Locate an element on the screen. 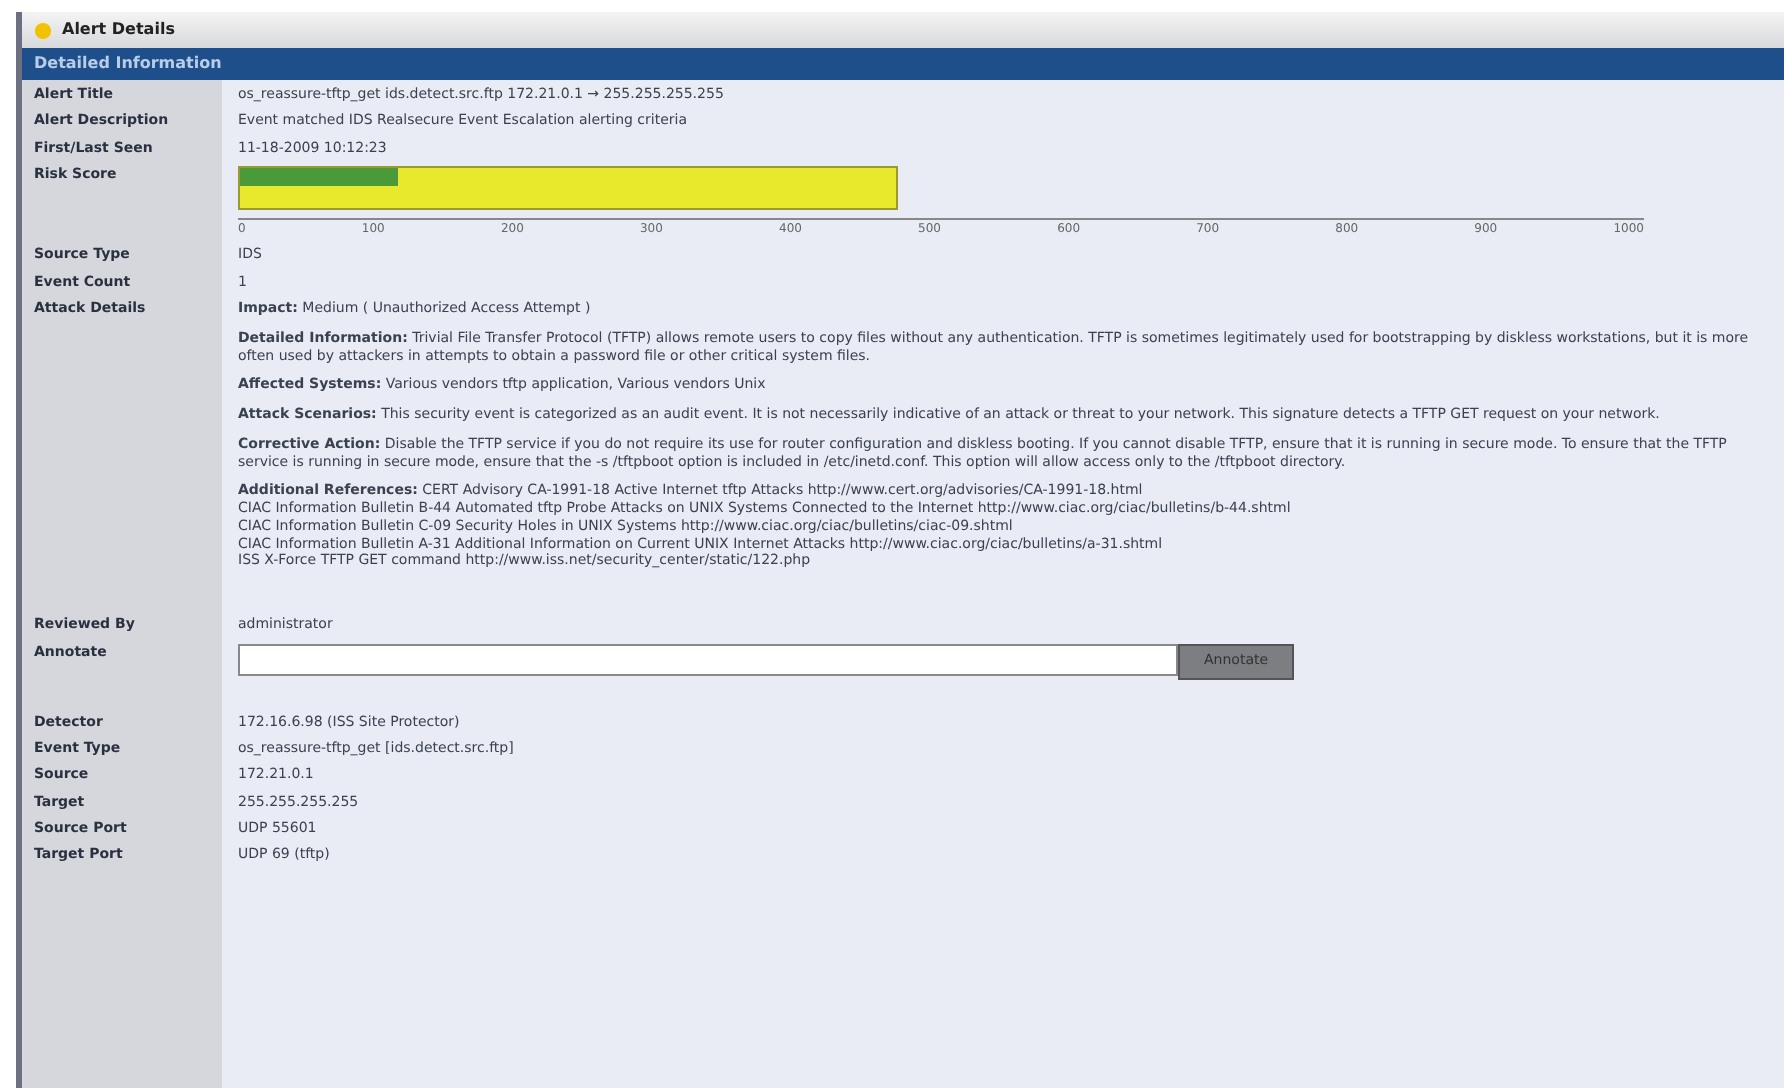  window-title: Alert Details is located at coordinates (118, 30).